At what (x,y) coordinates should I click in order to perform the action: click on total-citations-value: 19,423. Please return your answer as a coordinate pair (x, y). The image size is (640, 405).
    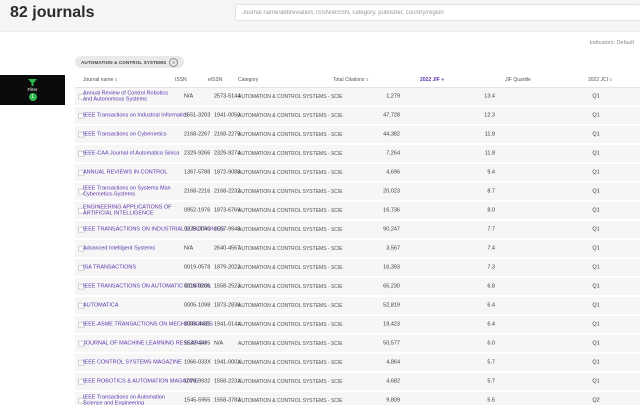
    Looking at the image, I should click on (391, 324).